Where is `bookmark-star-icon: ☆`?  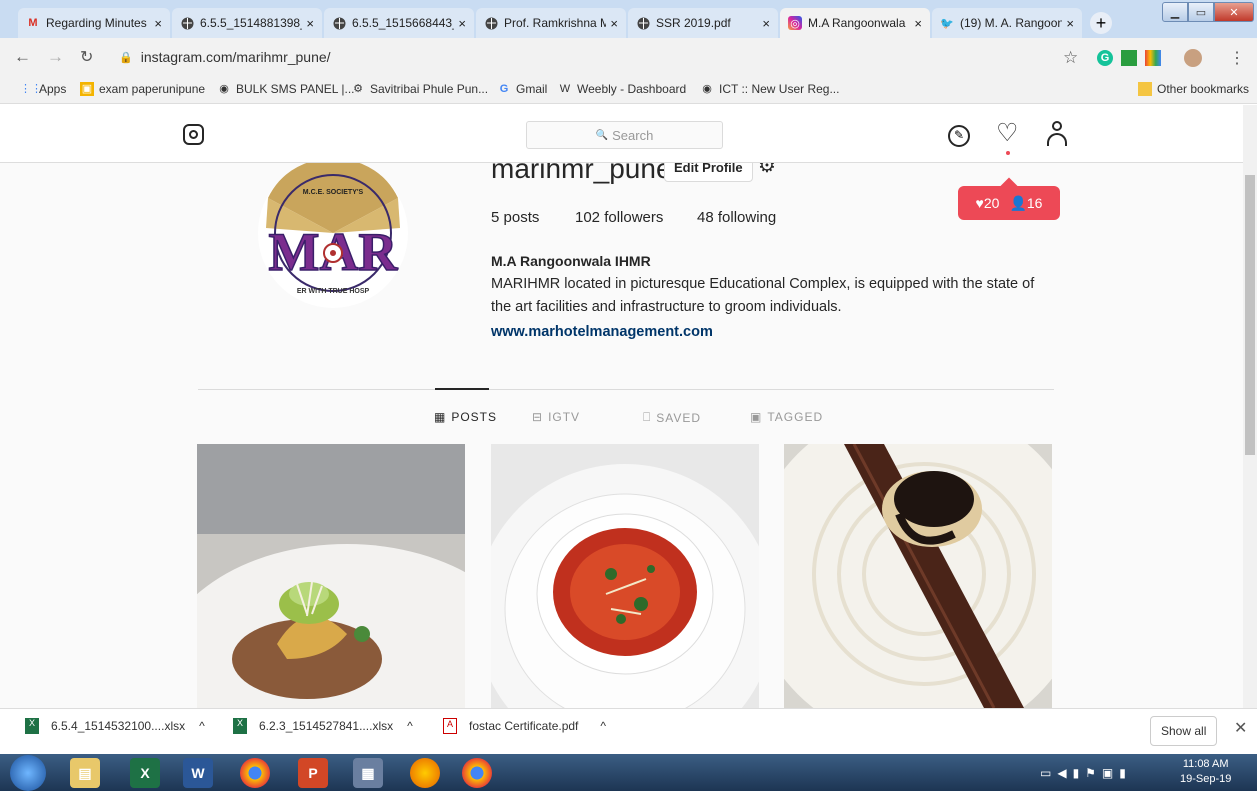
bookmark-star-icon: ☆ is located at coordinates (1070, 58).